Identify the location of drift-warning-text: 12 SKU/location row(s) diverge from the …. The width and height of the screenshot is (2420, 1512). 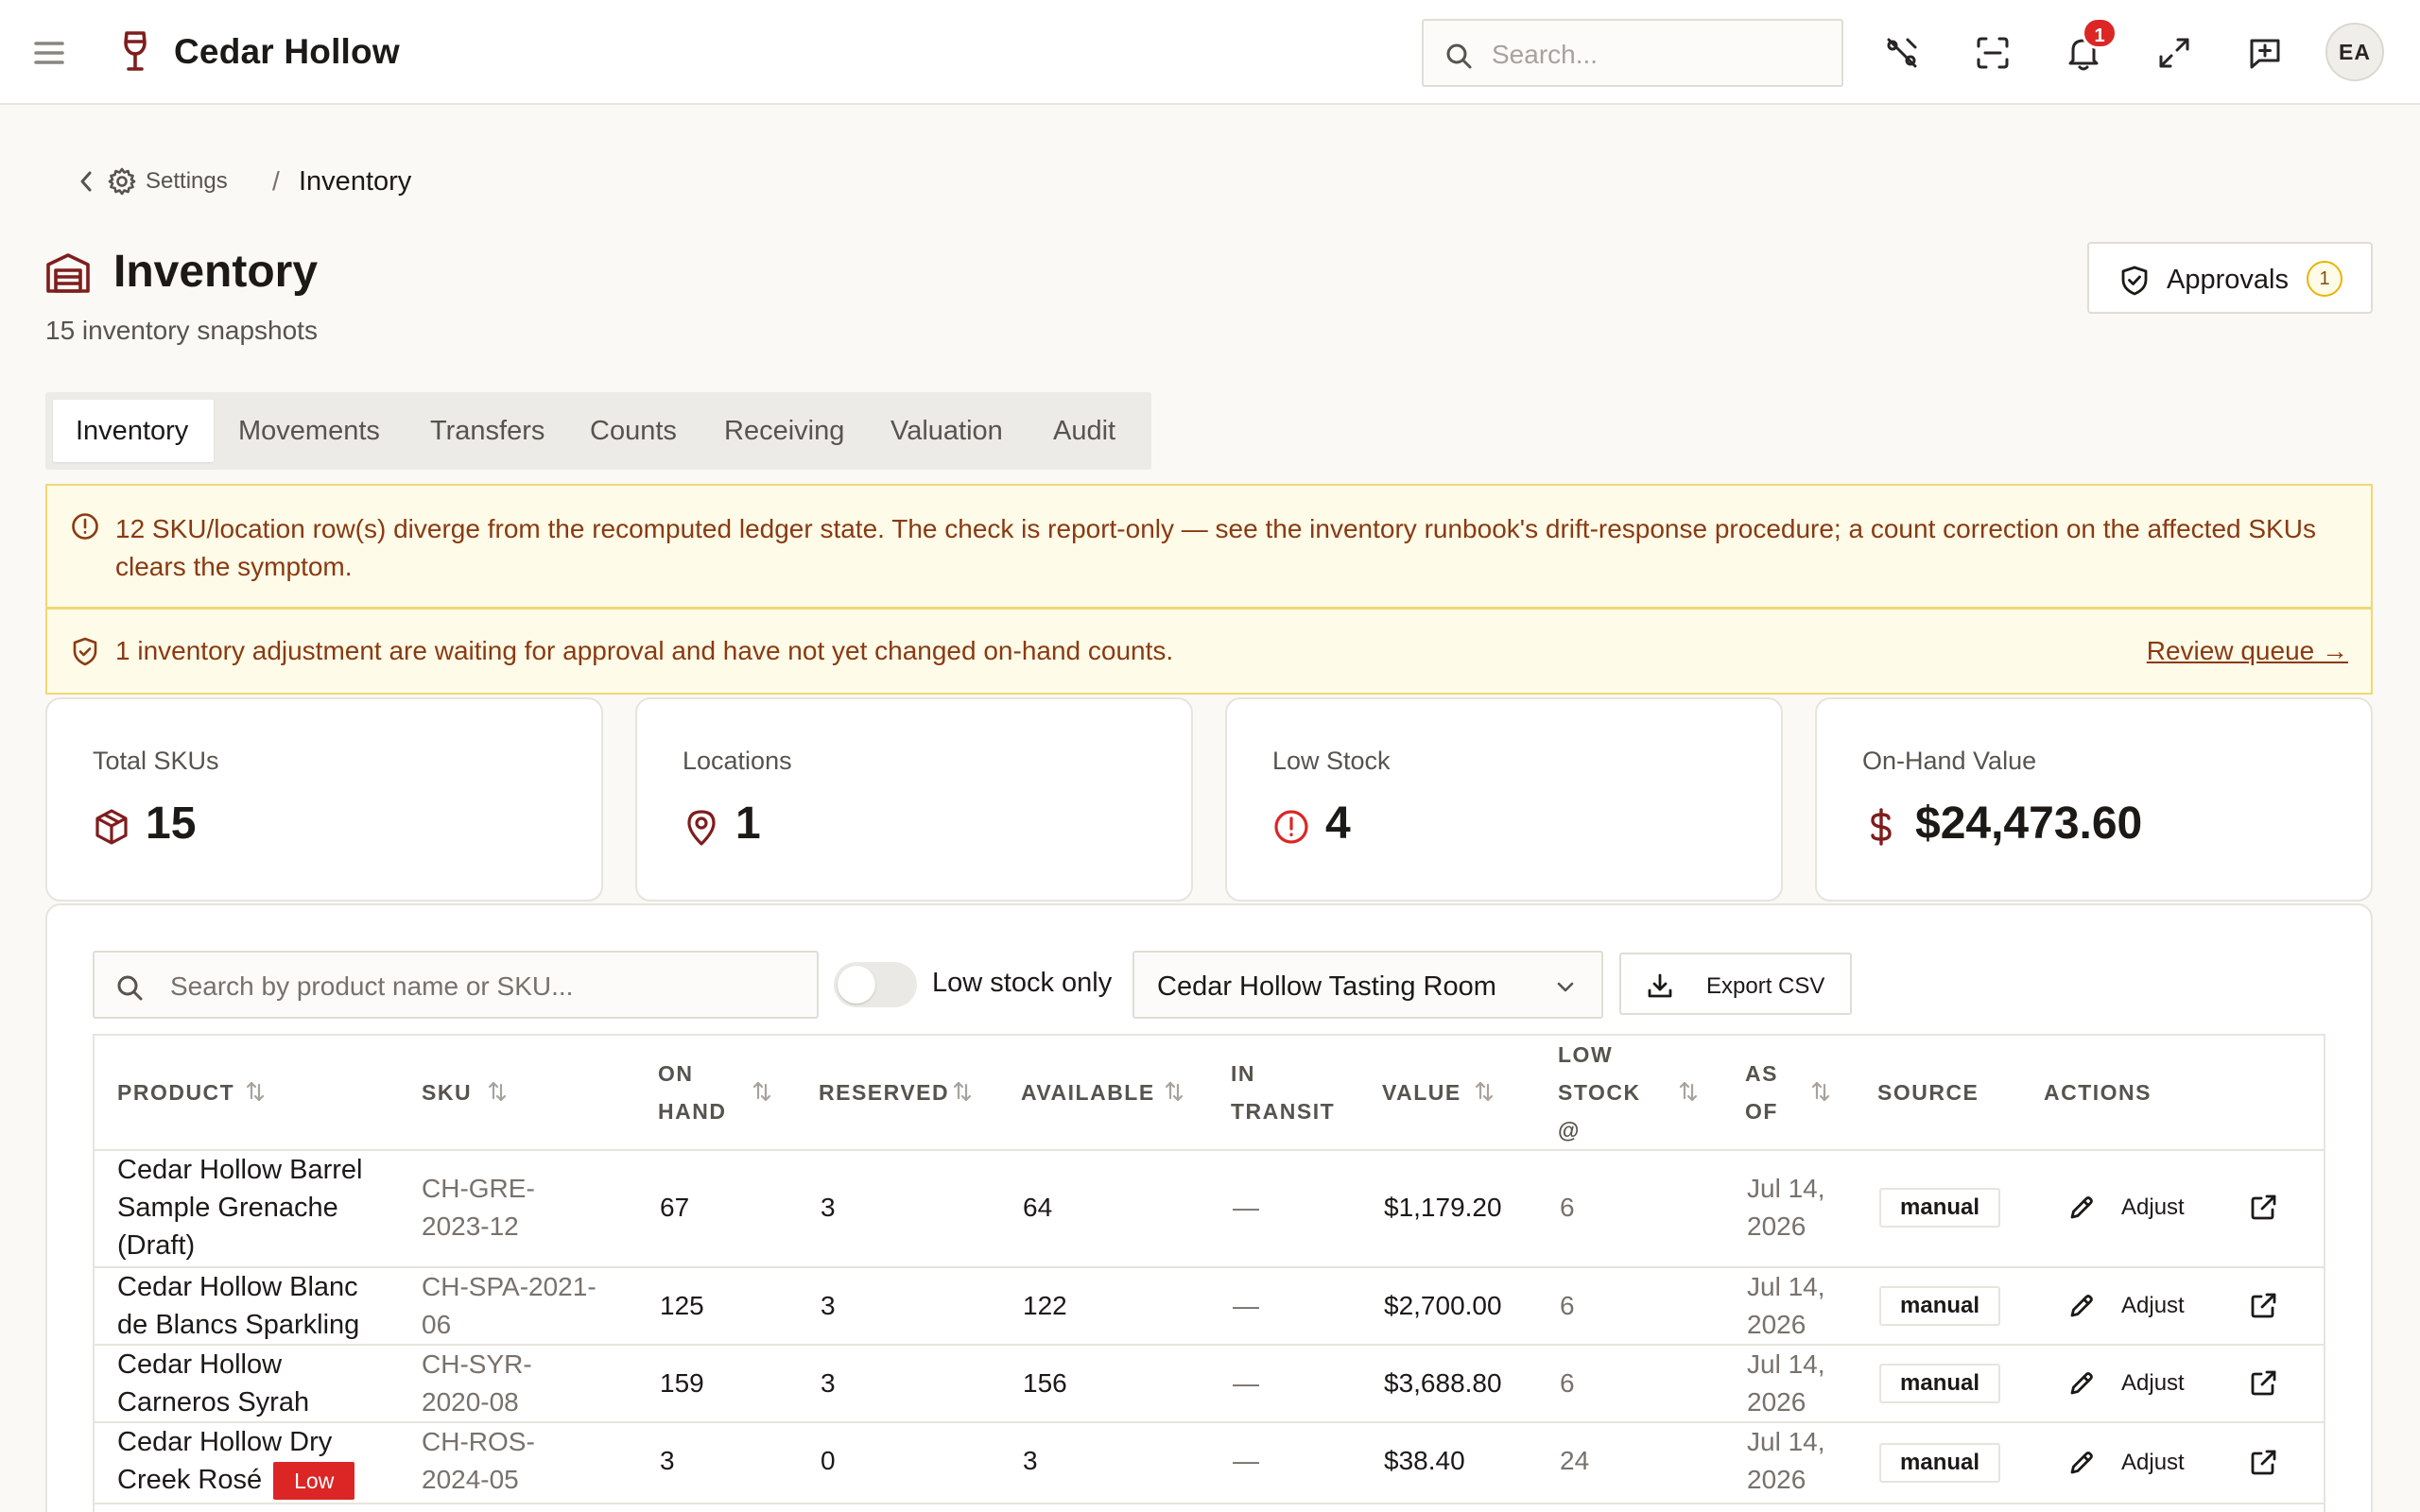
(1215, 547).